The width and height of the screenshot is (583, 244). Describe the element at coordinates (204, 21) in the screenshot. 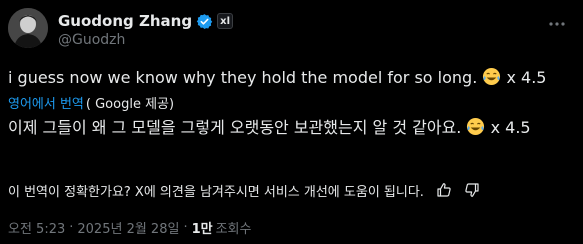

I see `verified-badge-icon` at that location.